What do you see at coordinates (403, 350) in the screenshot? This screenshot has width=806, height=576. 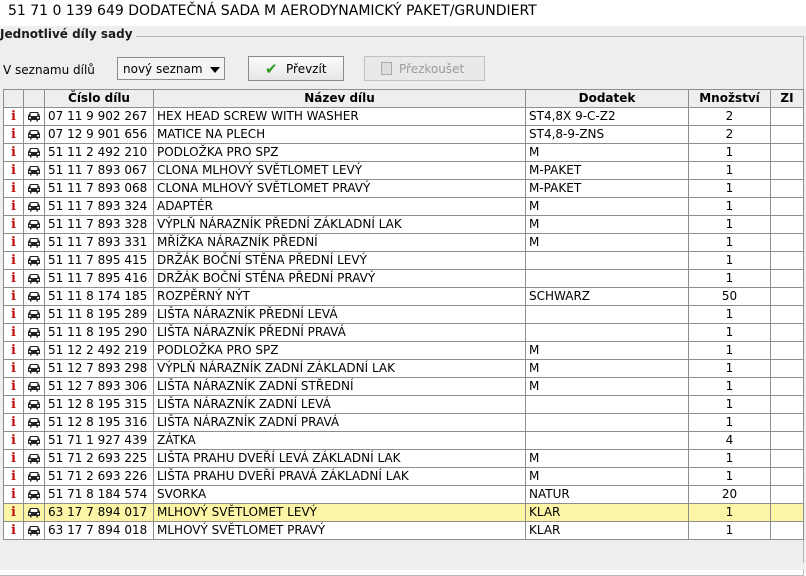 I see `table-row: i 51 12 2 492 219 PODLOŽKA PRO SPZ M 1` at bounding box center [403, 350].